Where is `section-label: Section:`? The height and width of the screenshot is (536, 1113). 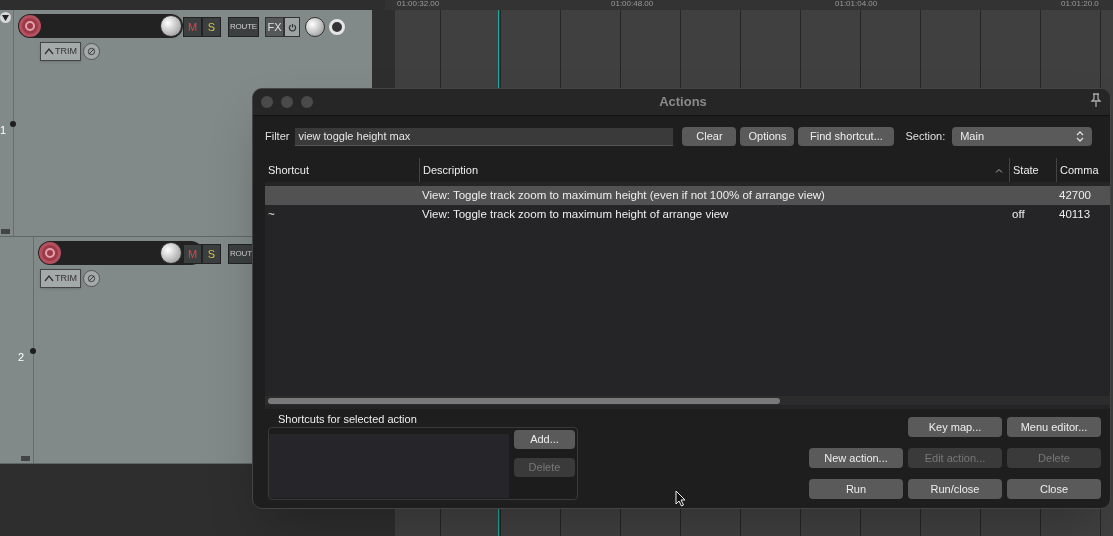
section-label: Section: is located at coordinates (925, 137).